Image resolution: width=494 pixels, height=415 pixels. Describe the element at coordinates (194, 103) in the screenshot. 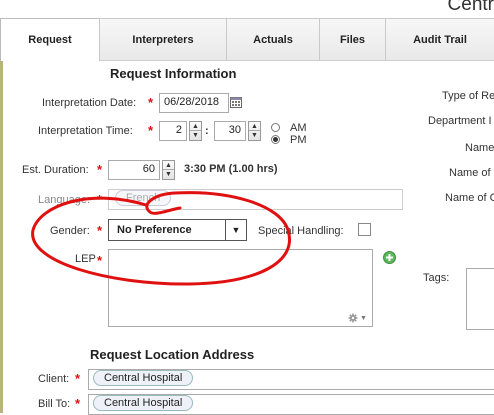

I see `interpretation-date-input: 06/28/2018` at that location.